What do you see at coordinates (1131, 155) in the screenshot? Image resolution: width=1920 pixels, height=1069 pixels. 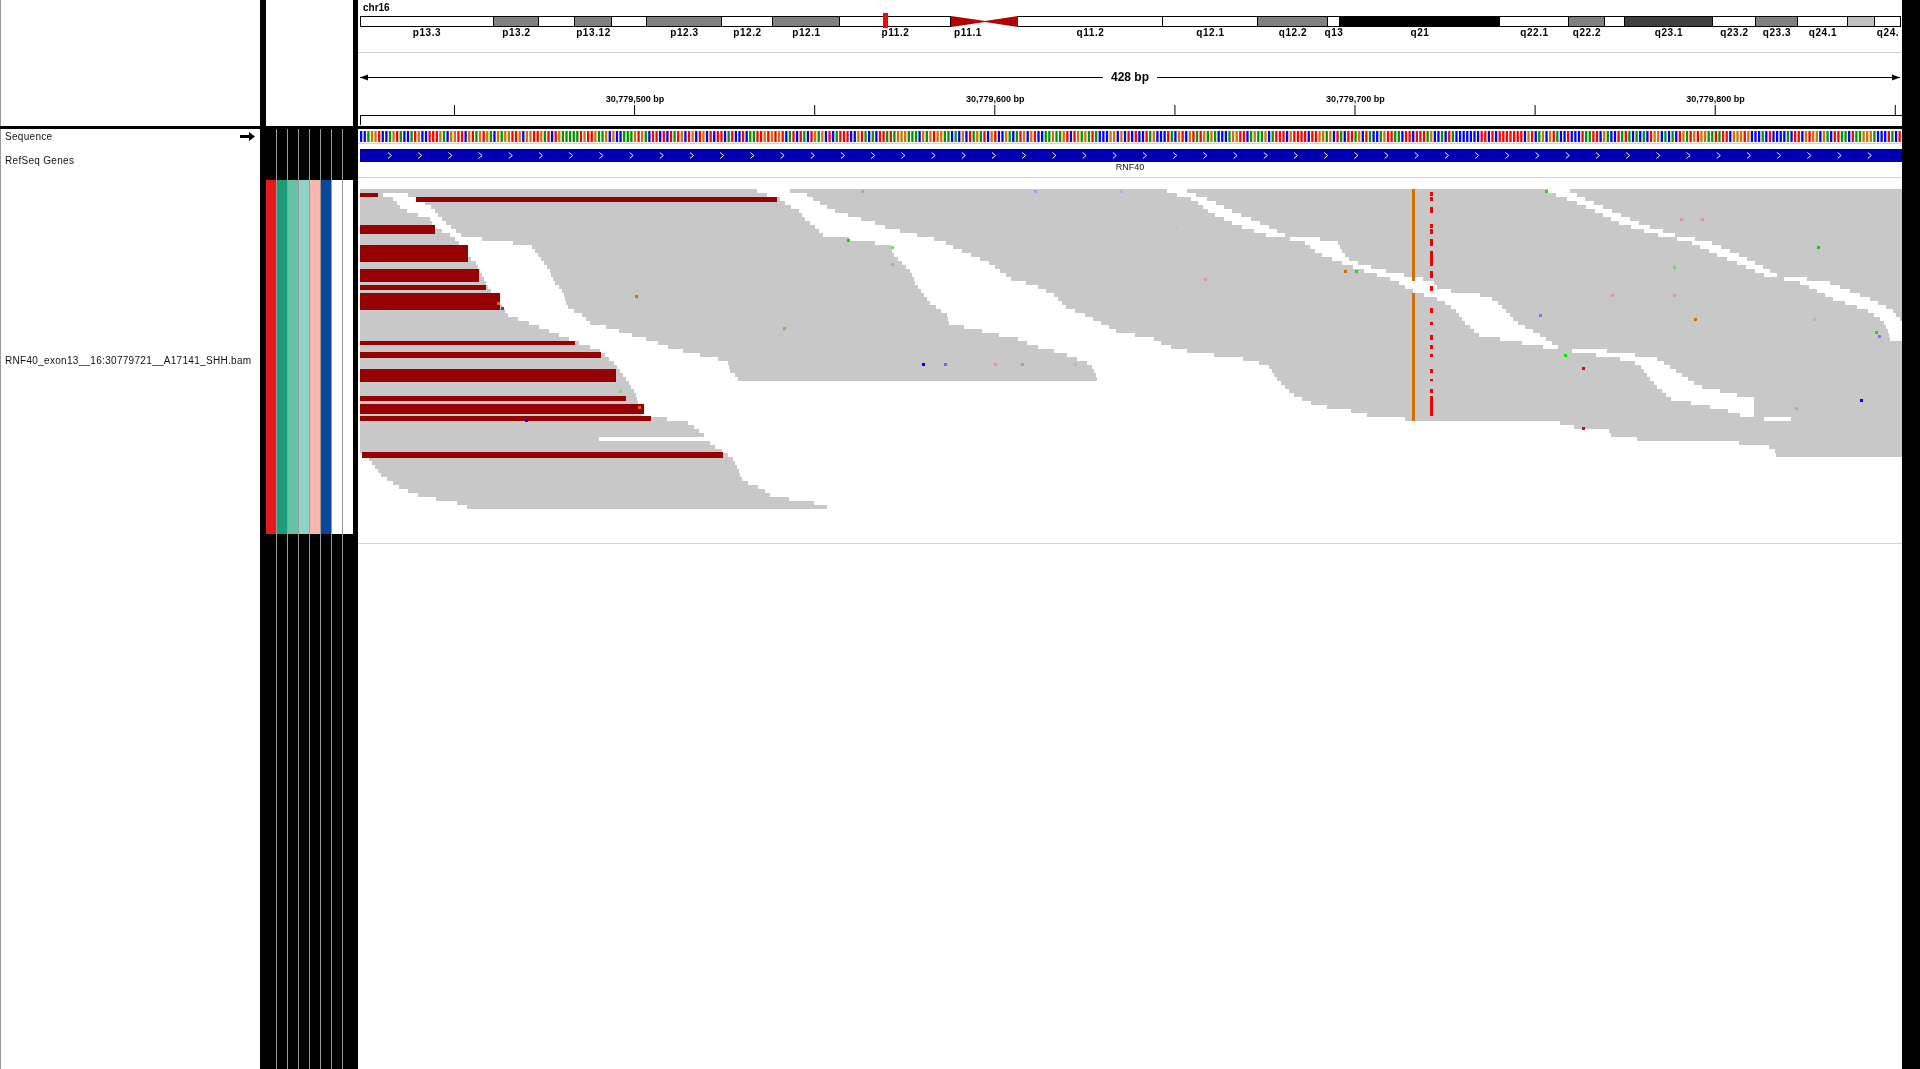 I see `gene-feature-bar` at bounding box center [1131, 155].